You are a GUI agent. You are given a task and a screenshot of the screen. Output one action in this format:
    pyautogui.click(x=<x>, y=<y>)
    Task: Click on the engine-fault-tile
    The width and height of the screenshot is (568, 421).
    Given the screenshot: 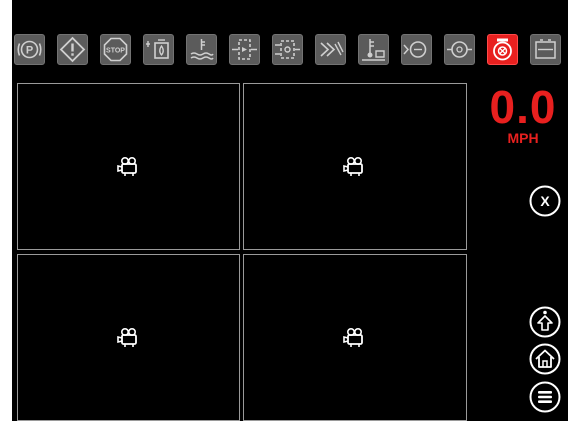 What is the action you would take?
    pyautogui.click(x=502, y=49)
    